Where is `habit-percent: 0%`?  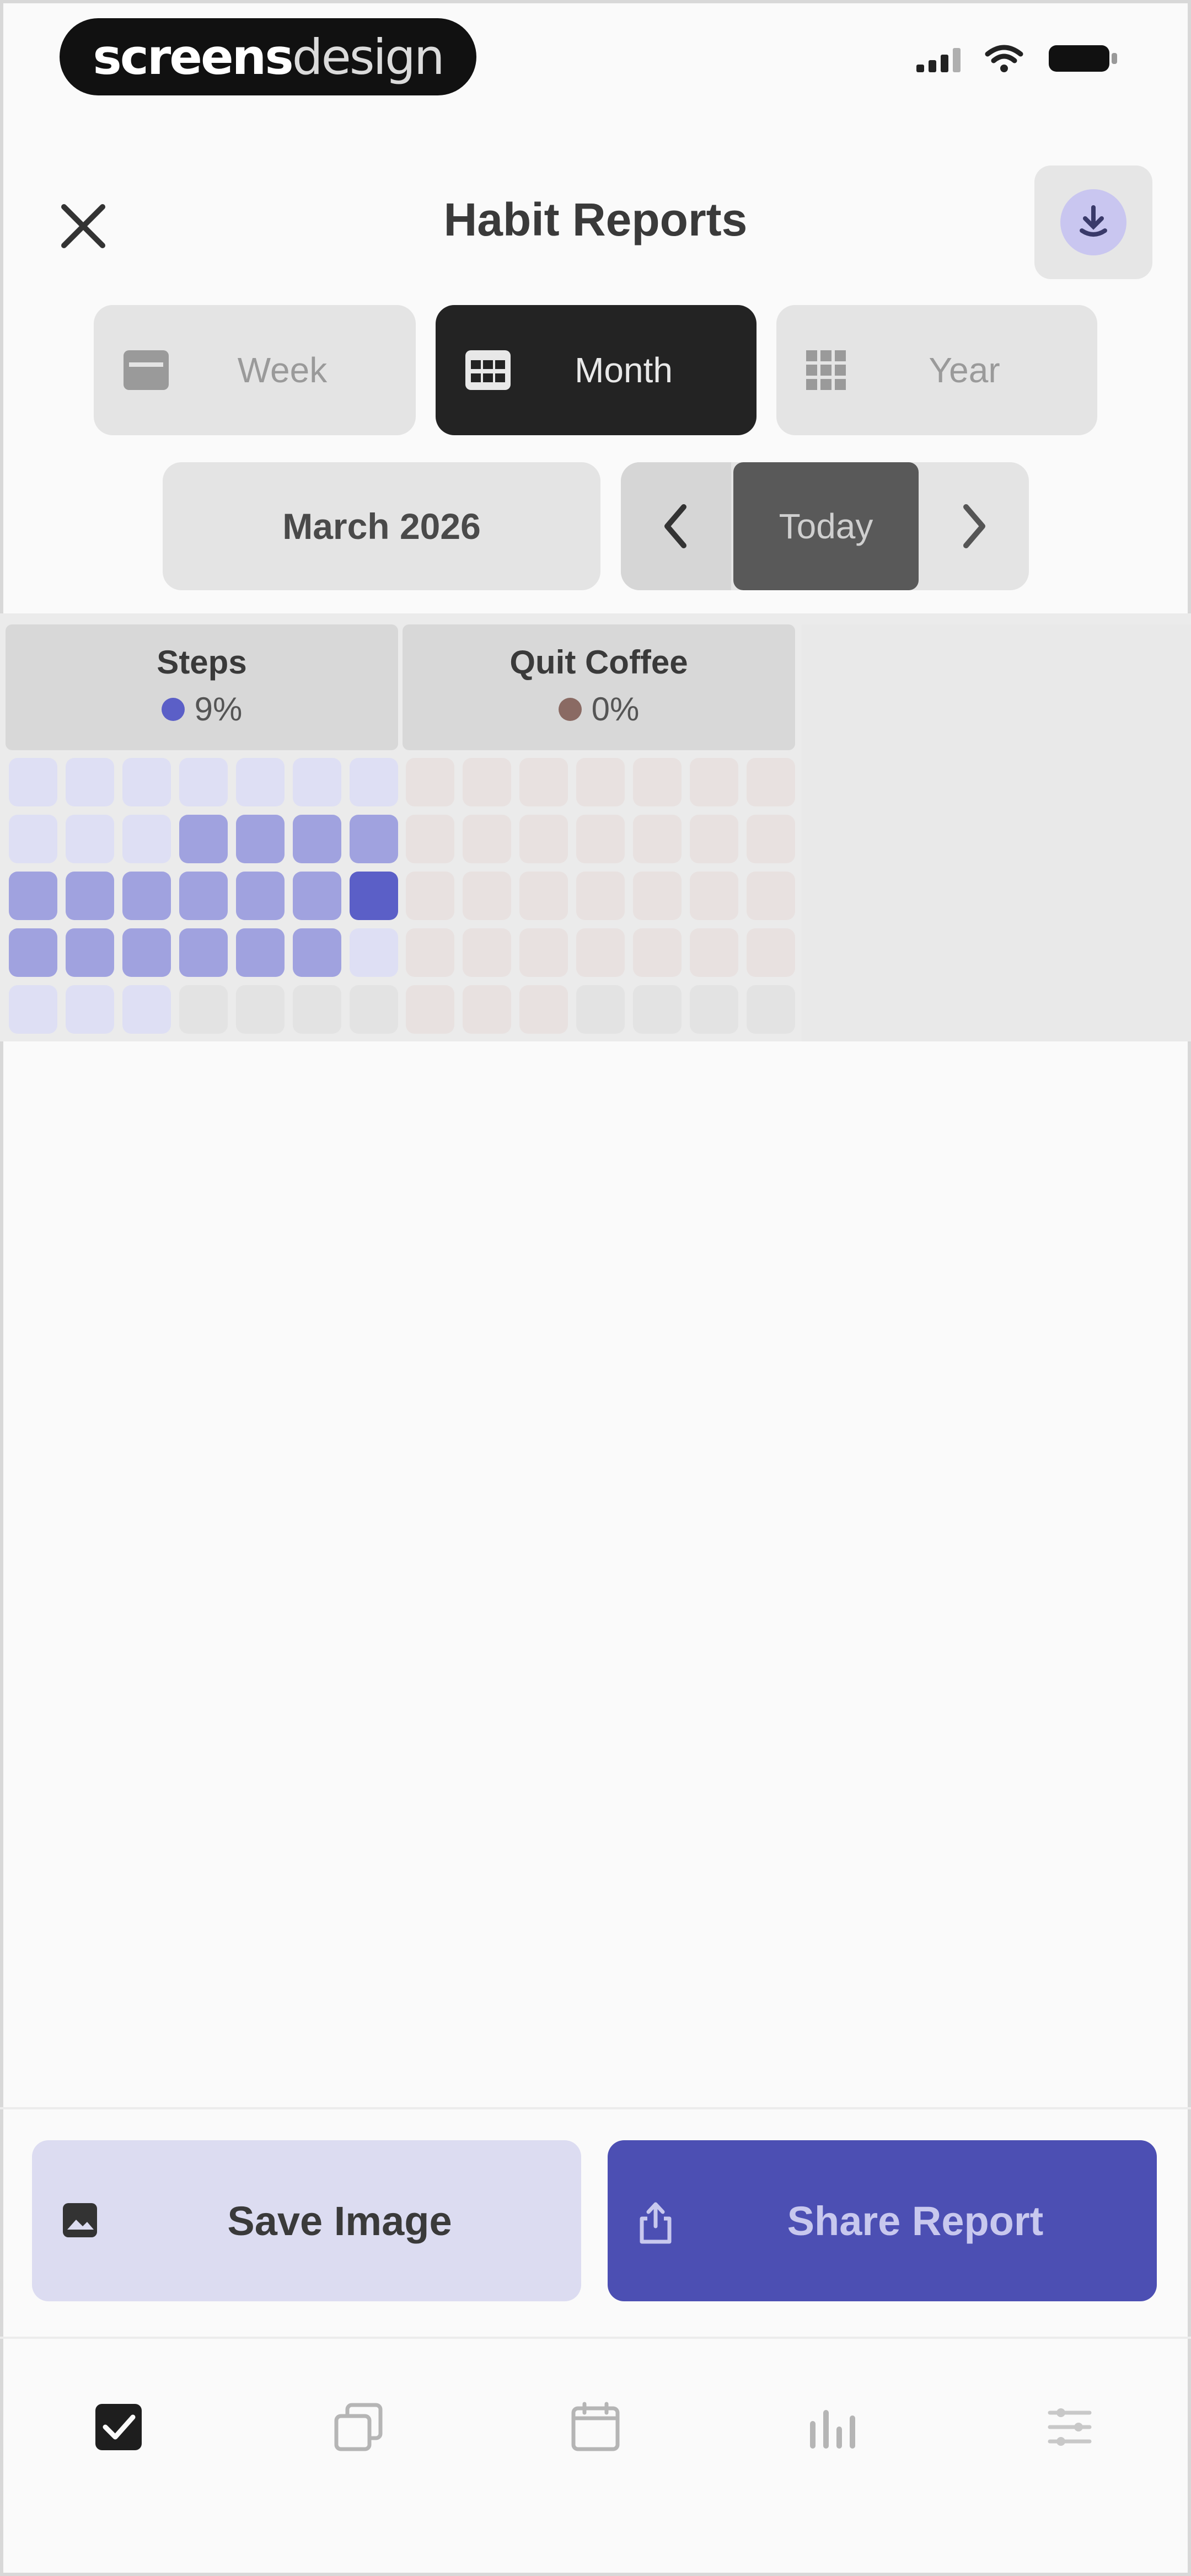 habit-percent: 0% is located at coordinates (599, 709).